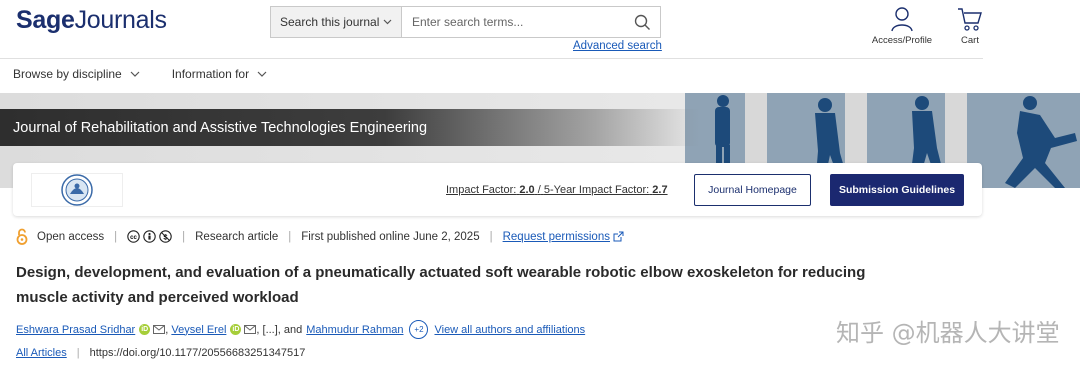 The image size is (1080, 367). Describe the element at coordinates (210, 74) in the screenshot. I see `nav-item-label: Information for` at that location.